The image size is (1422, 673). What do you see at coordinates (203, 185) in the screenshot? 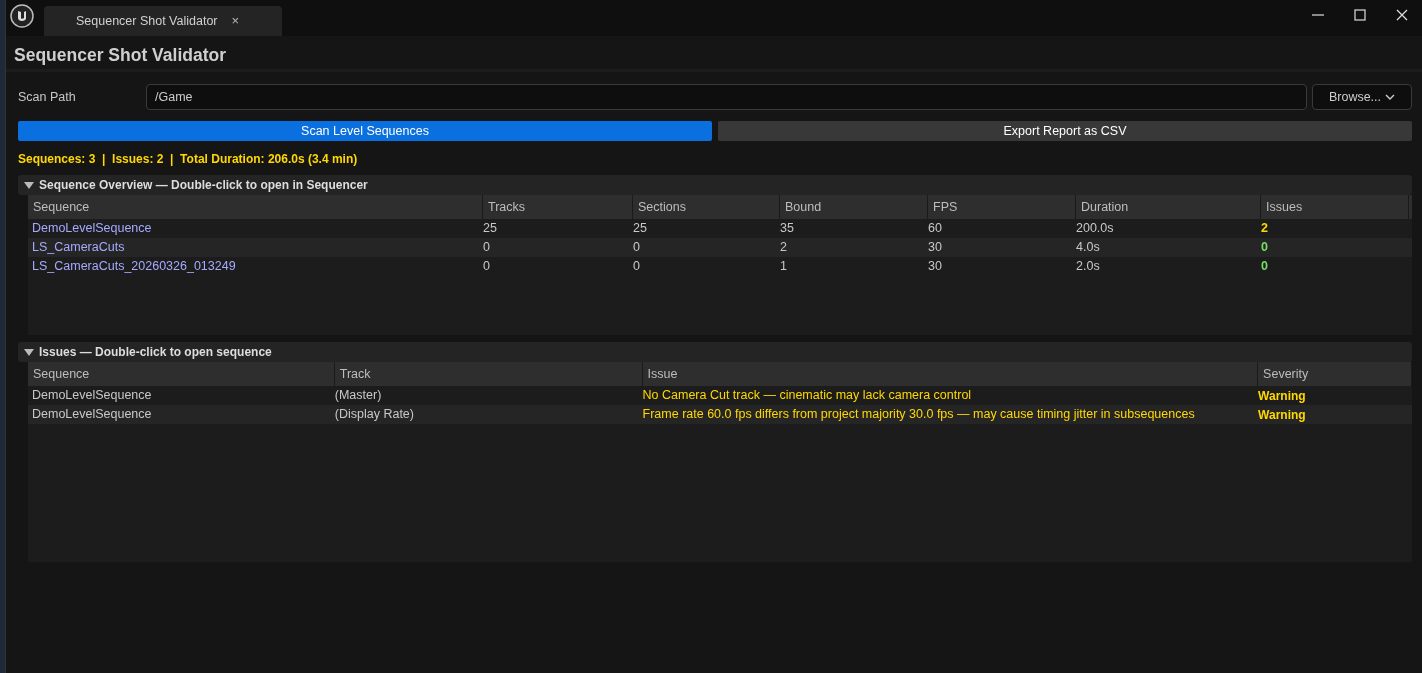
I see `section-title: Sequence Overview — Double-click to open in Sequencer` at bounding box center [203, 185].